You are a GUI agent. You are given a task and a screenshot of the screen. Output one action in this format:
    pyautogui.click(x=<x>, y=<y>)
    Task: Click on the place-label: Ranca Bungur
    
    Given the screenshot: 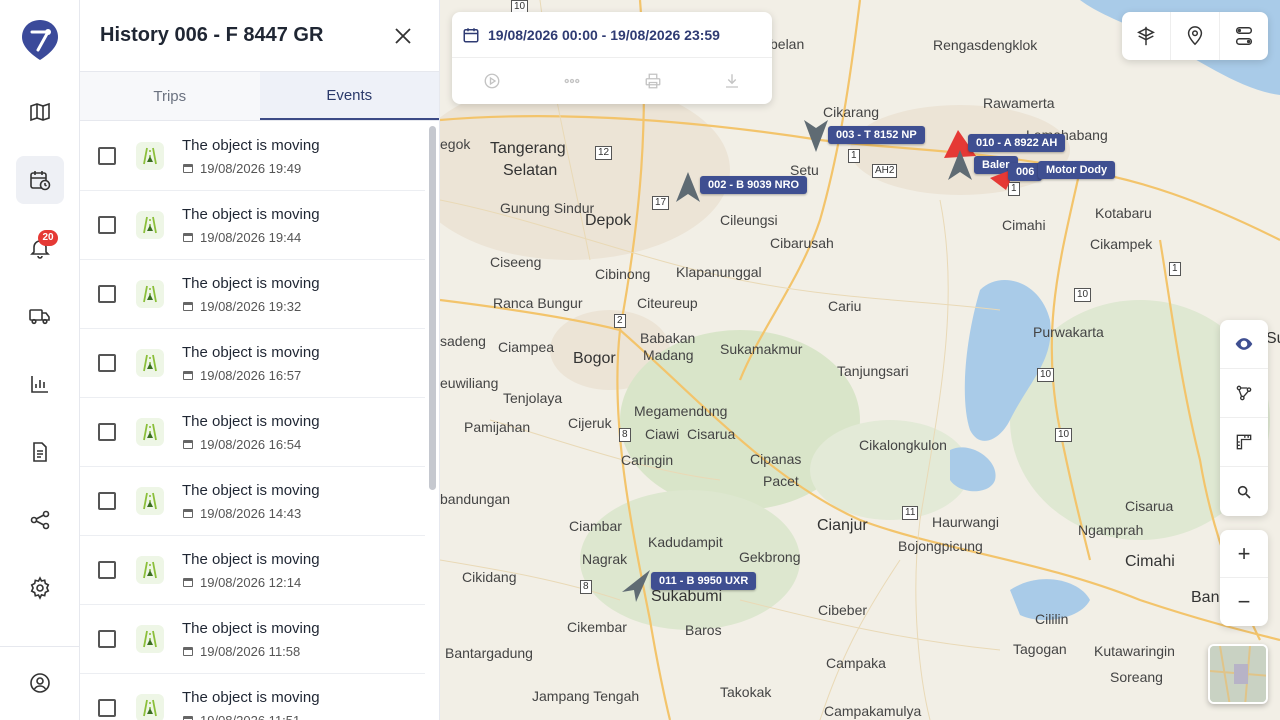 What is the action you would take?
    pyautogui.click(x=538, y=303)
    